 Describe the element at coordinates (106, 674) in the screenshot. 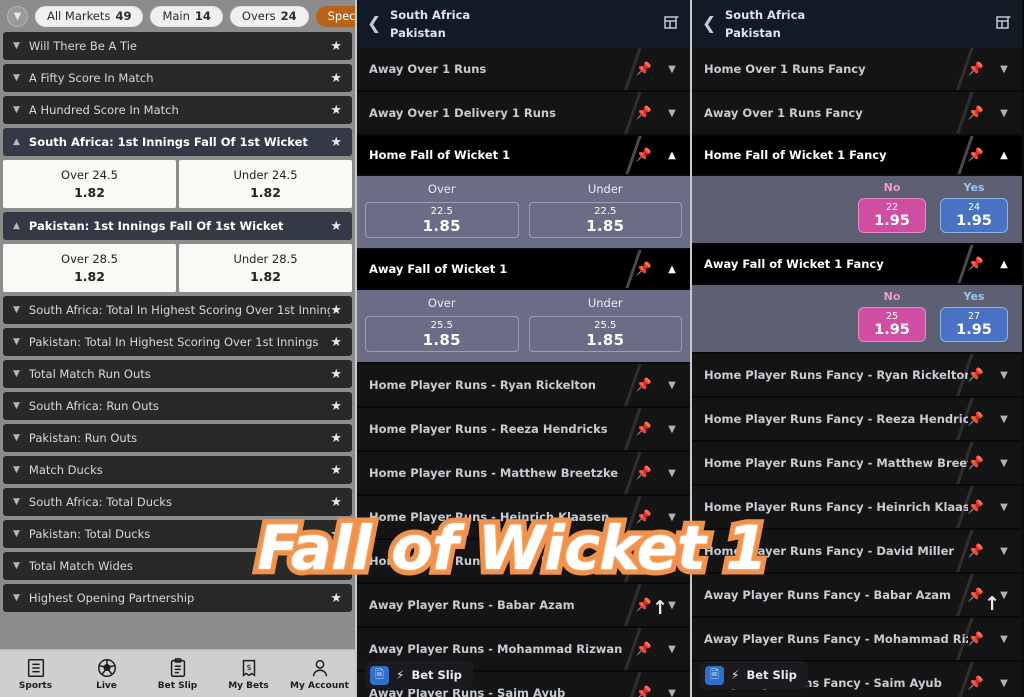

I see `nav-item-live: Live` at that location.